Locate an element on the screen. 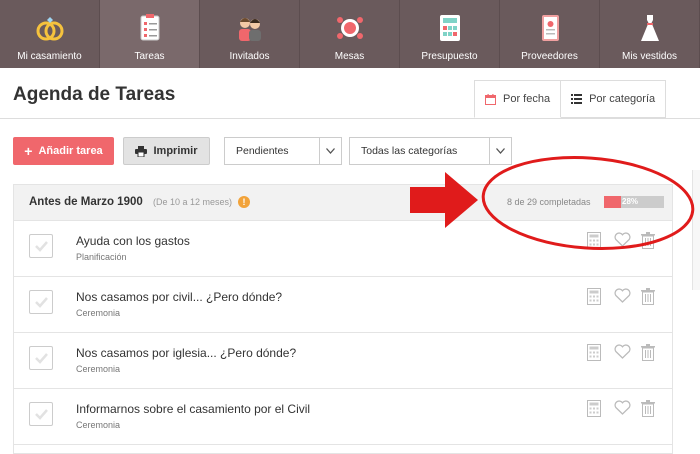  progress-bar: 28% is located at coordinates (634, 202).